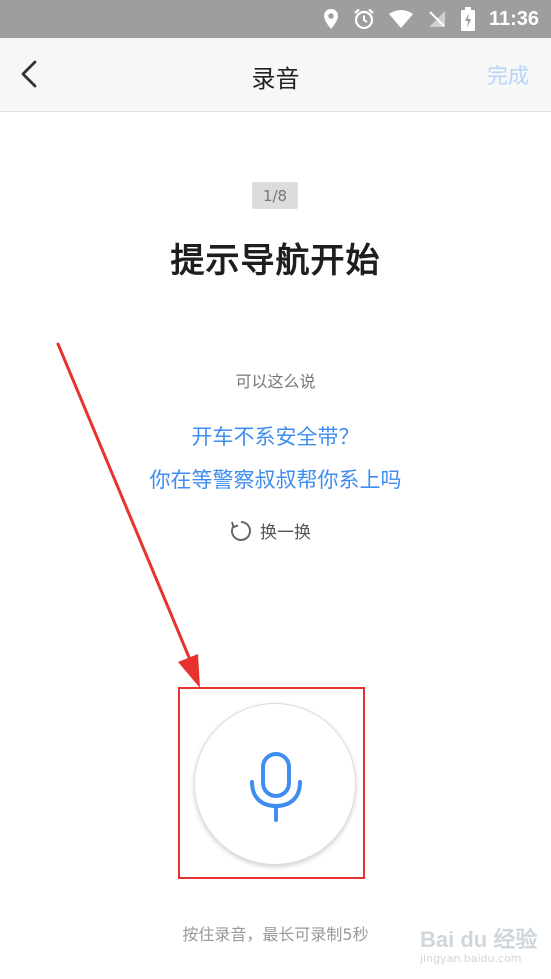  What do you see at coordinates (479, 939) in the screenshot?
I see `watermark-logo: Bai du 经验` at bounding box center [479, 939].